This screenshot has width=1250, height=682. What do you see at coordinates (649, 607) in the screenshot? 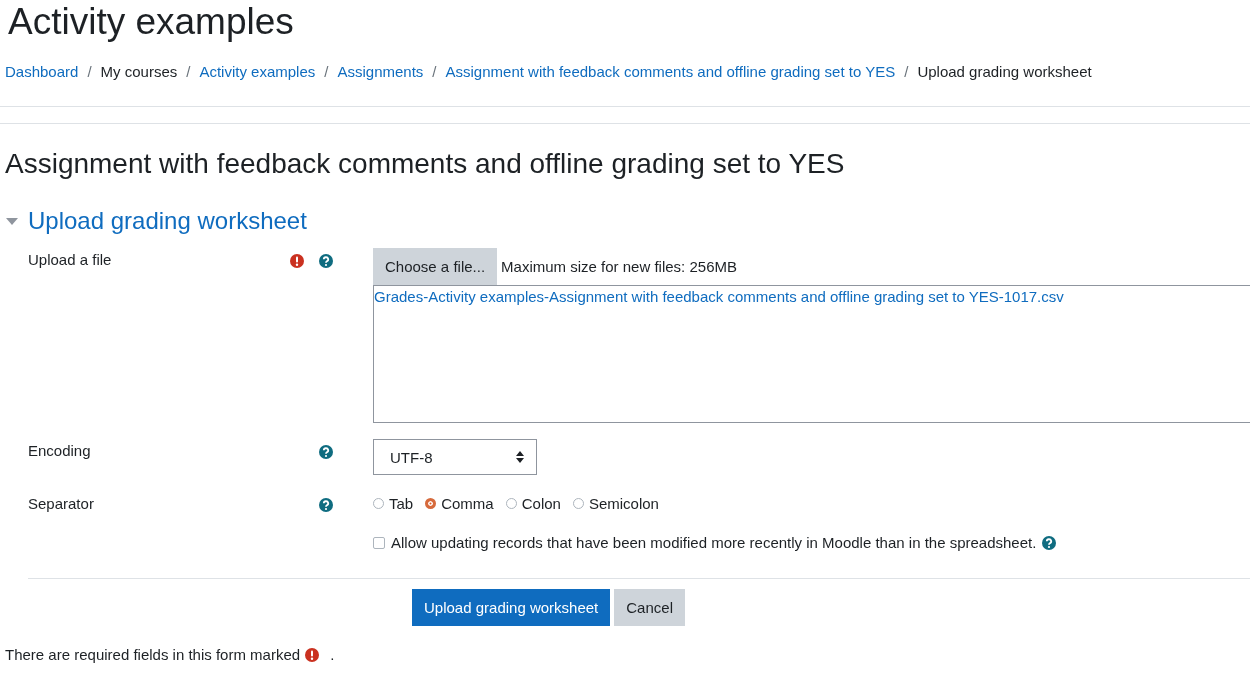
I see `cancel-button: Cancel` at bounding box center [649, 607].